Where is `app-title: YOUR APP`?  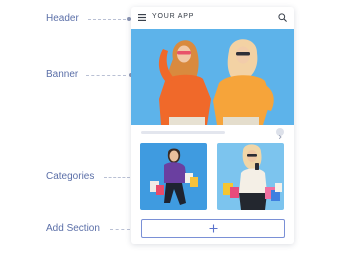
app-title: YOUR APP is located at coordinates (173, 16).